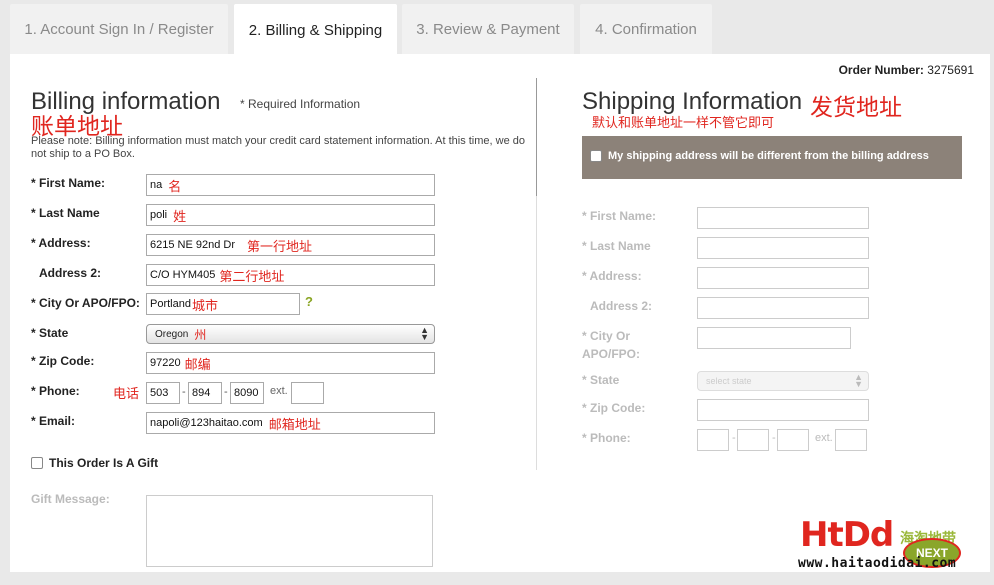  What do you see at coordinates (309, 301) in the screenshot?
I see `city-help-icon: ?` at bounding box center [309, 301].